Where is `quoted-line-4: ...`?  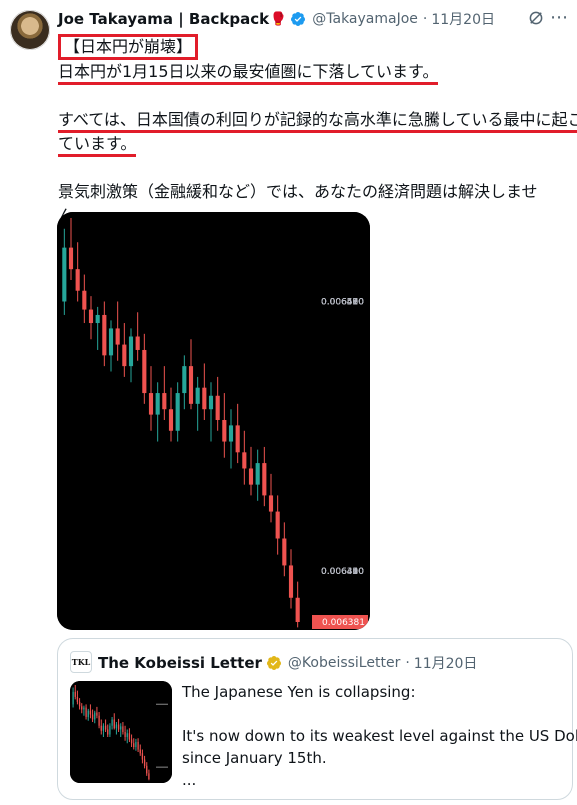
quoted-line-4: ... is located at coordinates (189, 780).